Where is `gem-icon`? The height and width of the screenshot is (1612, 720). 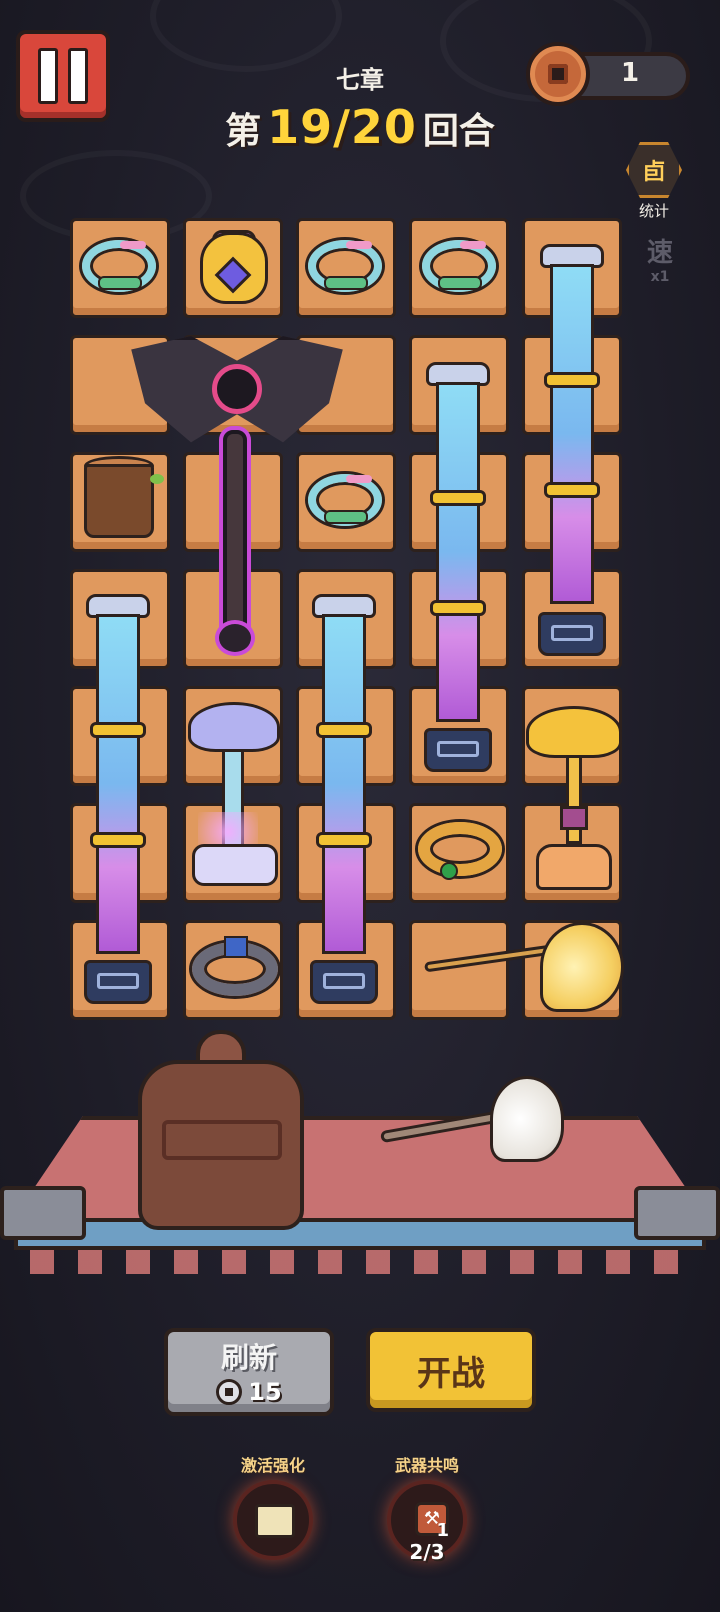 gem-icon is located at coordinates (449, 871).